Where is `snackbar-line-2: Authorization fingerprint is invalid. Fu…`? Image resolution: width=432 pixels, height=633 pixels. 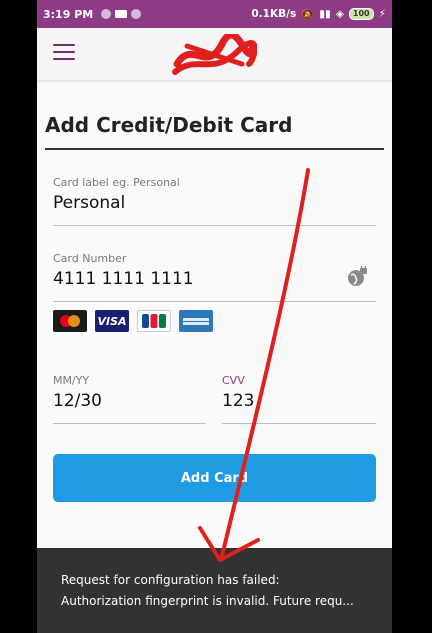
snackbar-line-2: Authorization fingerprint is invalid. Fu… is located at coordinates (207, 601).